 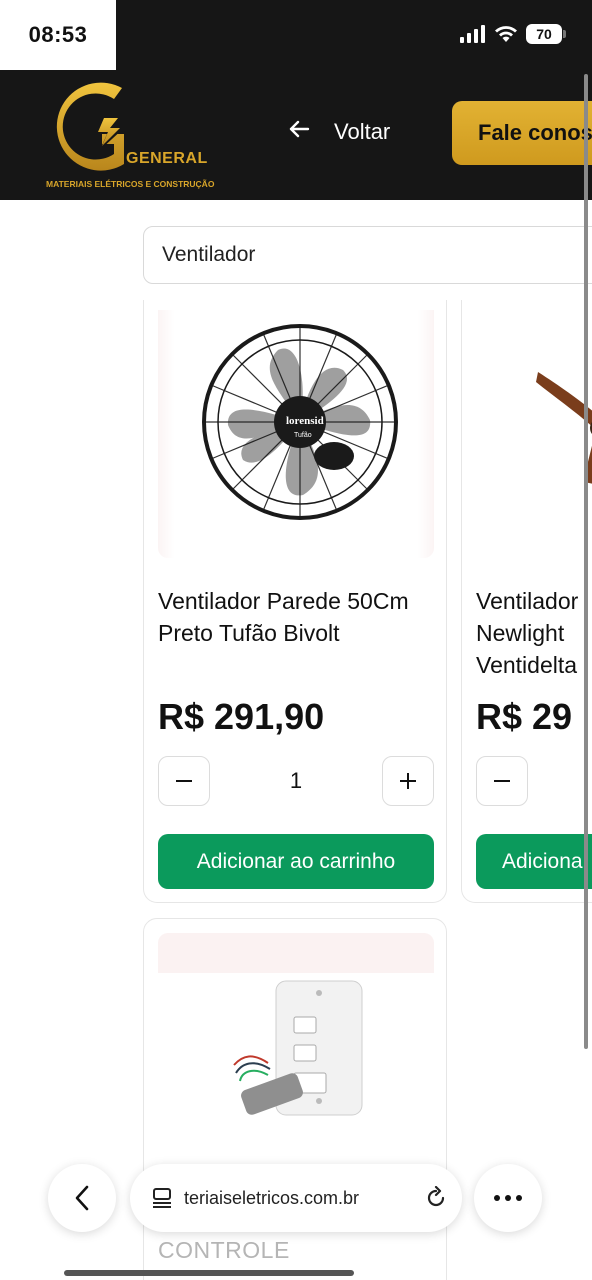 What do you see at coordinates (534, 861) in the screenshot?
I see `add-to-cart-button: Adiciona` at bounding box center [534, 861].